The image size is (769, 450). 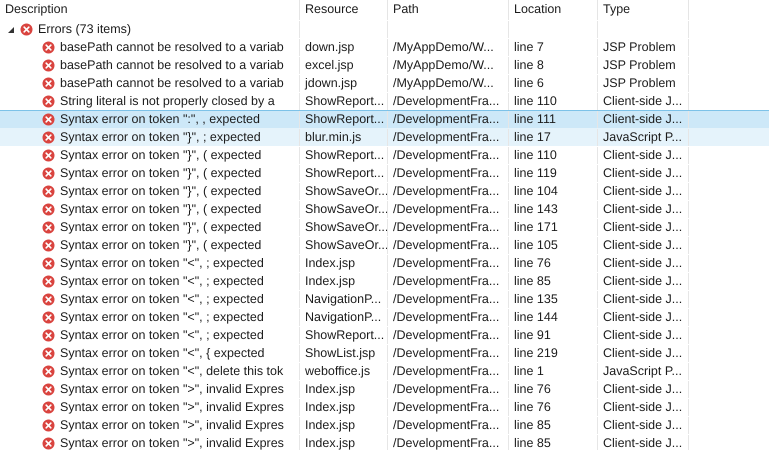 What do you see at coordinates (384, 65) in the screenshot?
I see `table-row: basePath cannot be resolved to a variab excel.jsp /MyAppDemo/W... line 8 JSP Problem` at bounding box center [384, 65].